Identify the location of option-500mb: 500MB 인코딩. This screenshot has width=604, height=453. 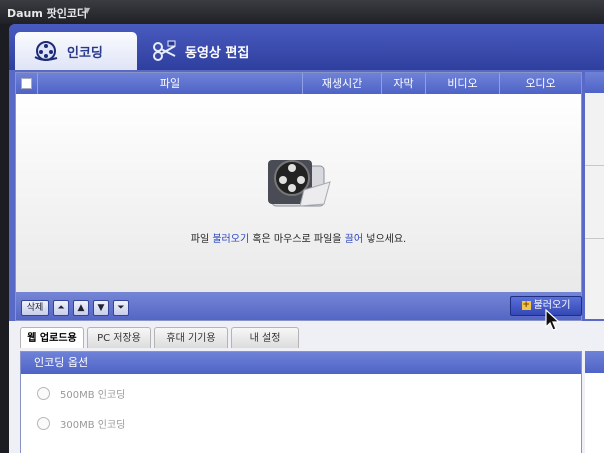
(81, 393).